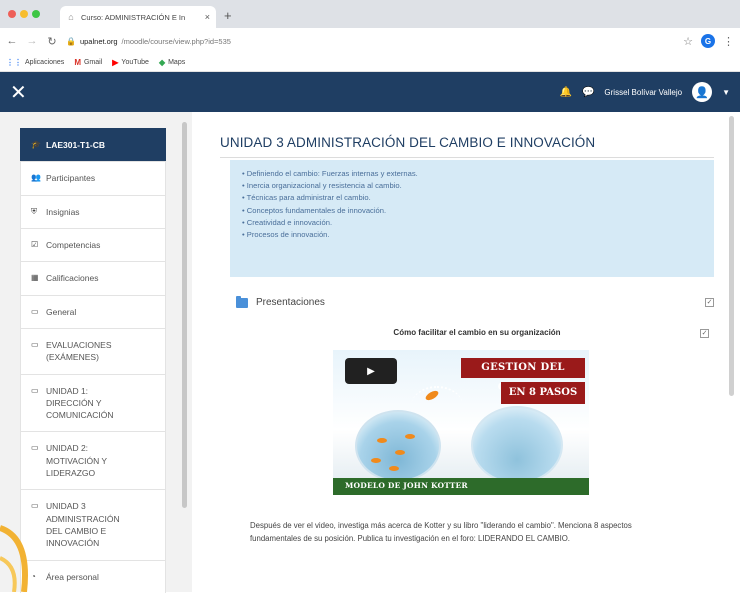 This screenshot has width=740, height=593. Describe the element at coordinates (406, 485) in the screenshot. I see `video-footer-text: MODELO DE JOHN KOTTER` at that location.